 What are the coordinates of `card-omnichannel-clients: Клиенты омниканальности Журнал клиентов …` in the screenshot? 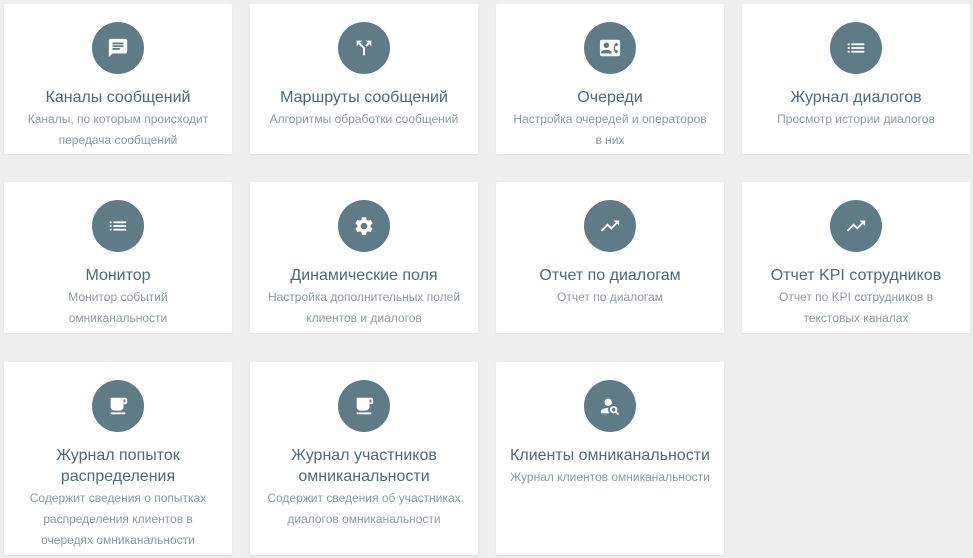 It's located at (610, 458).